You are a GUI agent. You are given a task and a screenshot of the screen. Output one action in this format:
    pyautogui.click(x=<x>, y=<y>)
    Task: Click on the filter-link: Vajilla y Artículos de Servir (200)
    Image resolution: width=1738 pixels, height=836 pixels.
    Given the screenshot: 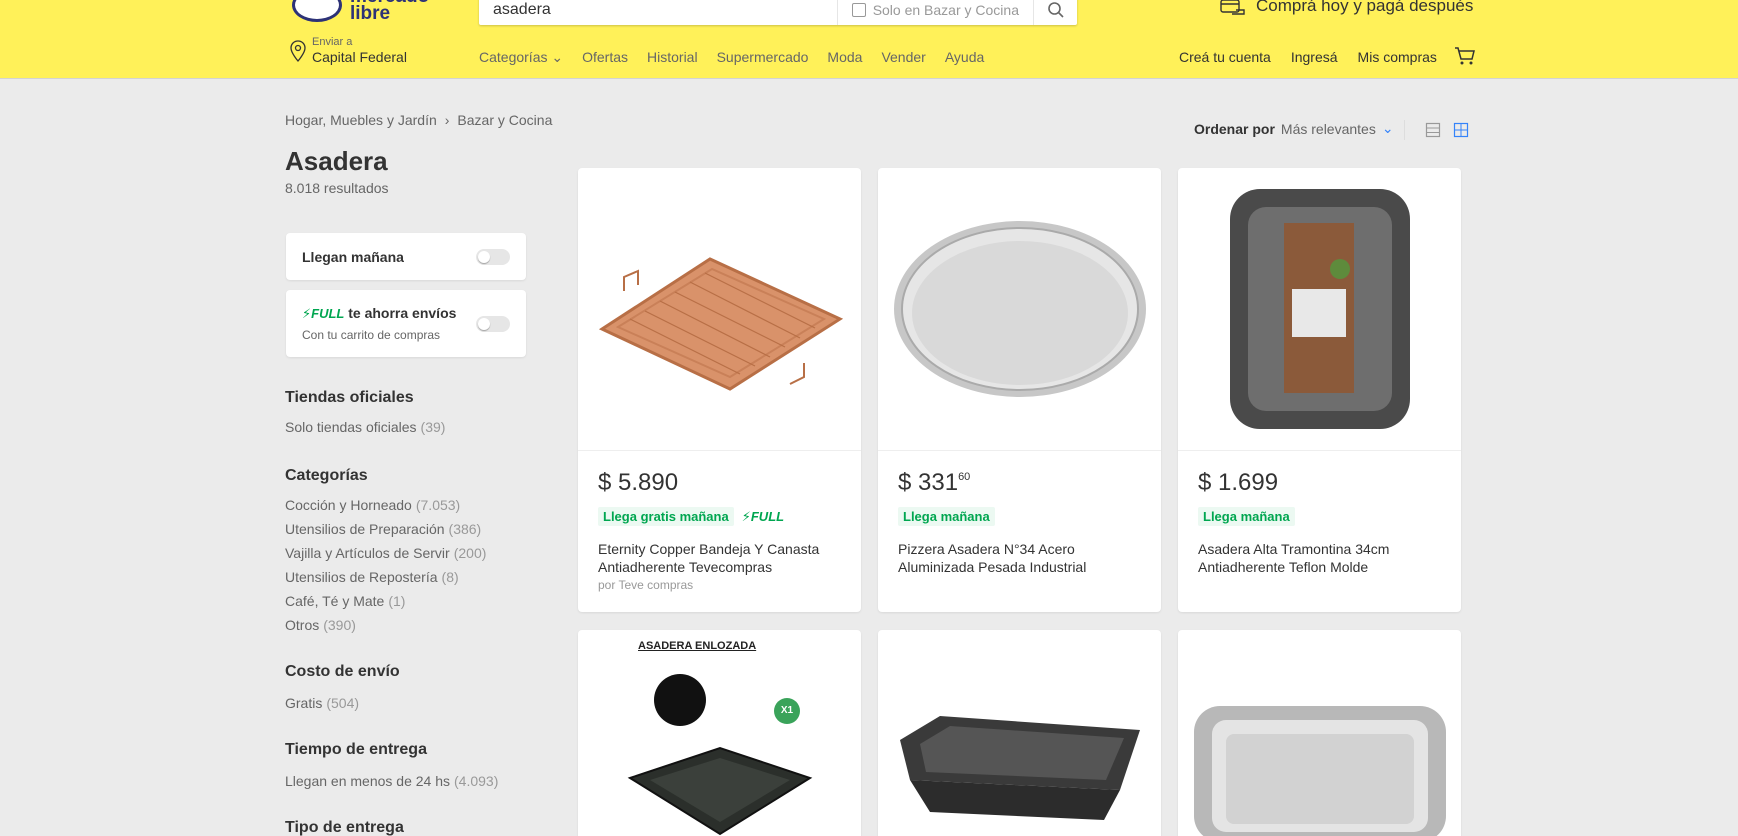 What is the action you would take?
    pyautogui.click(x=385, y=553)
    